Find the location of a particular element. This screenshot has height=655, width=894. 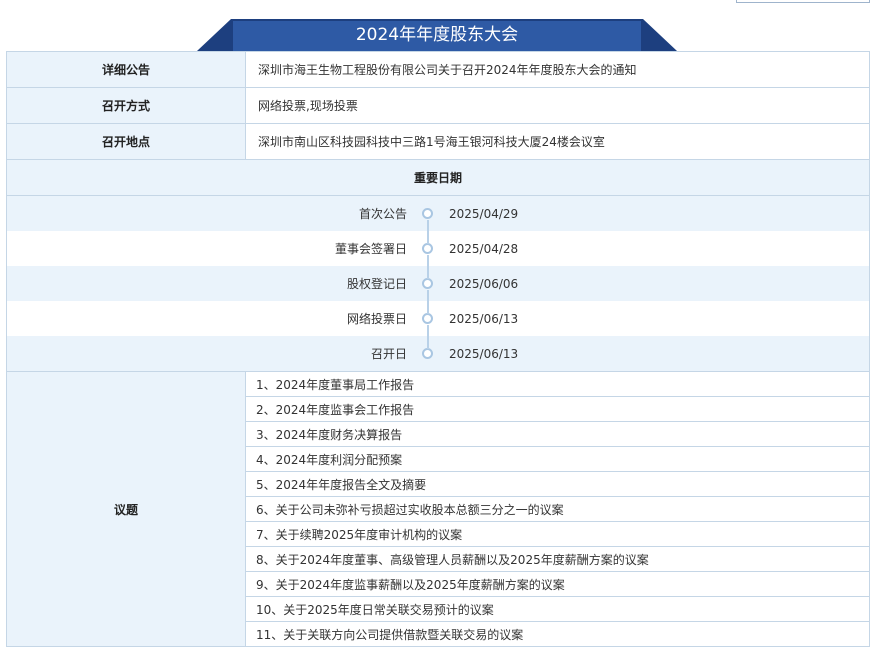

date-item-label: 股权登记日 is located at coordinates (376, 284).